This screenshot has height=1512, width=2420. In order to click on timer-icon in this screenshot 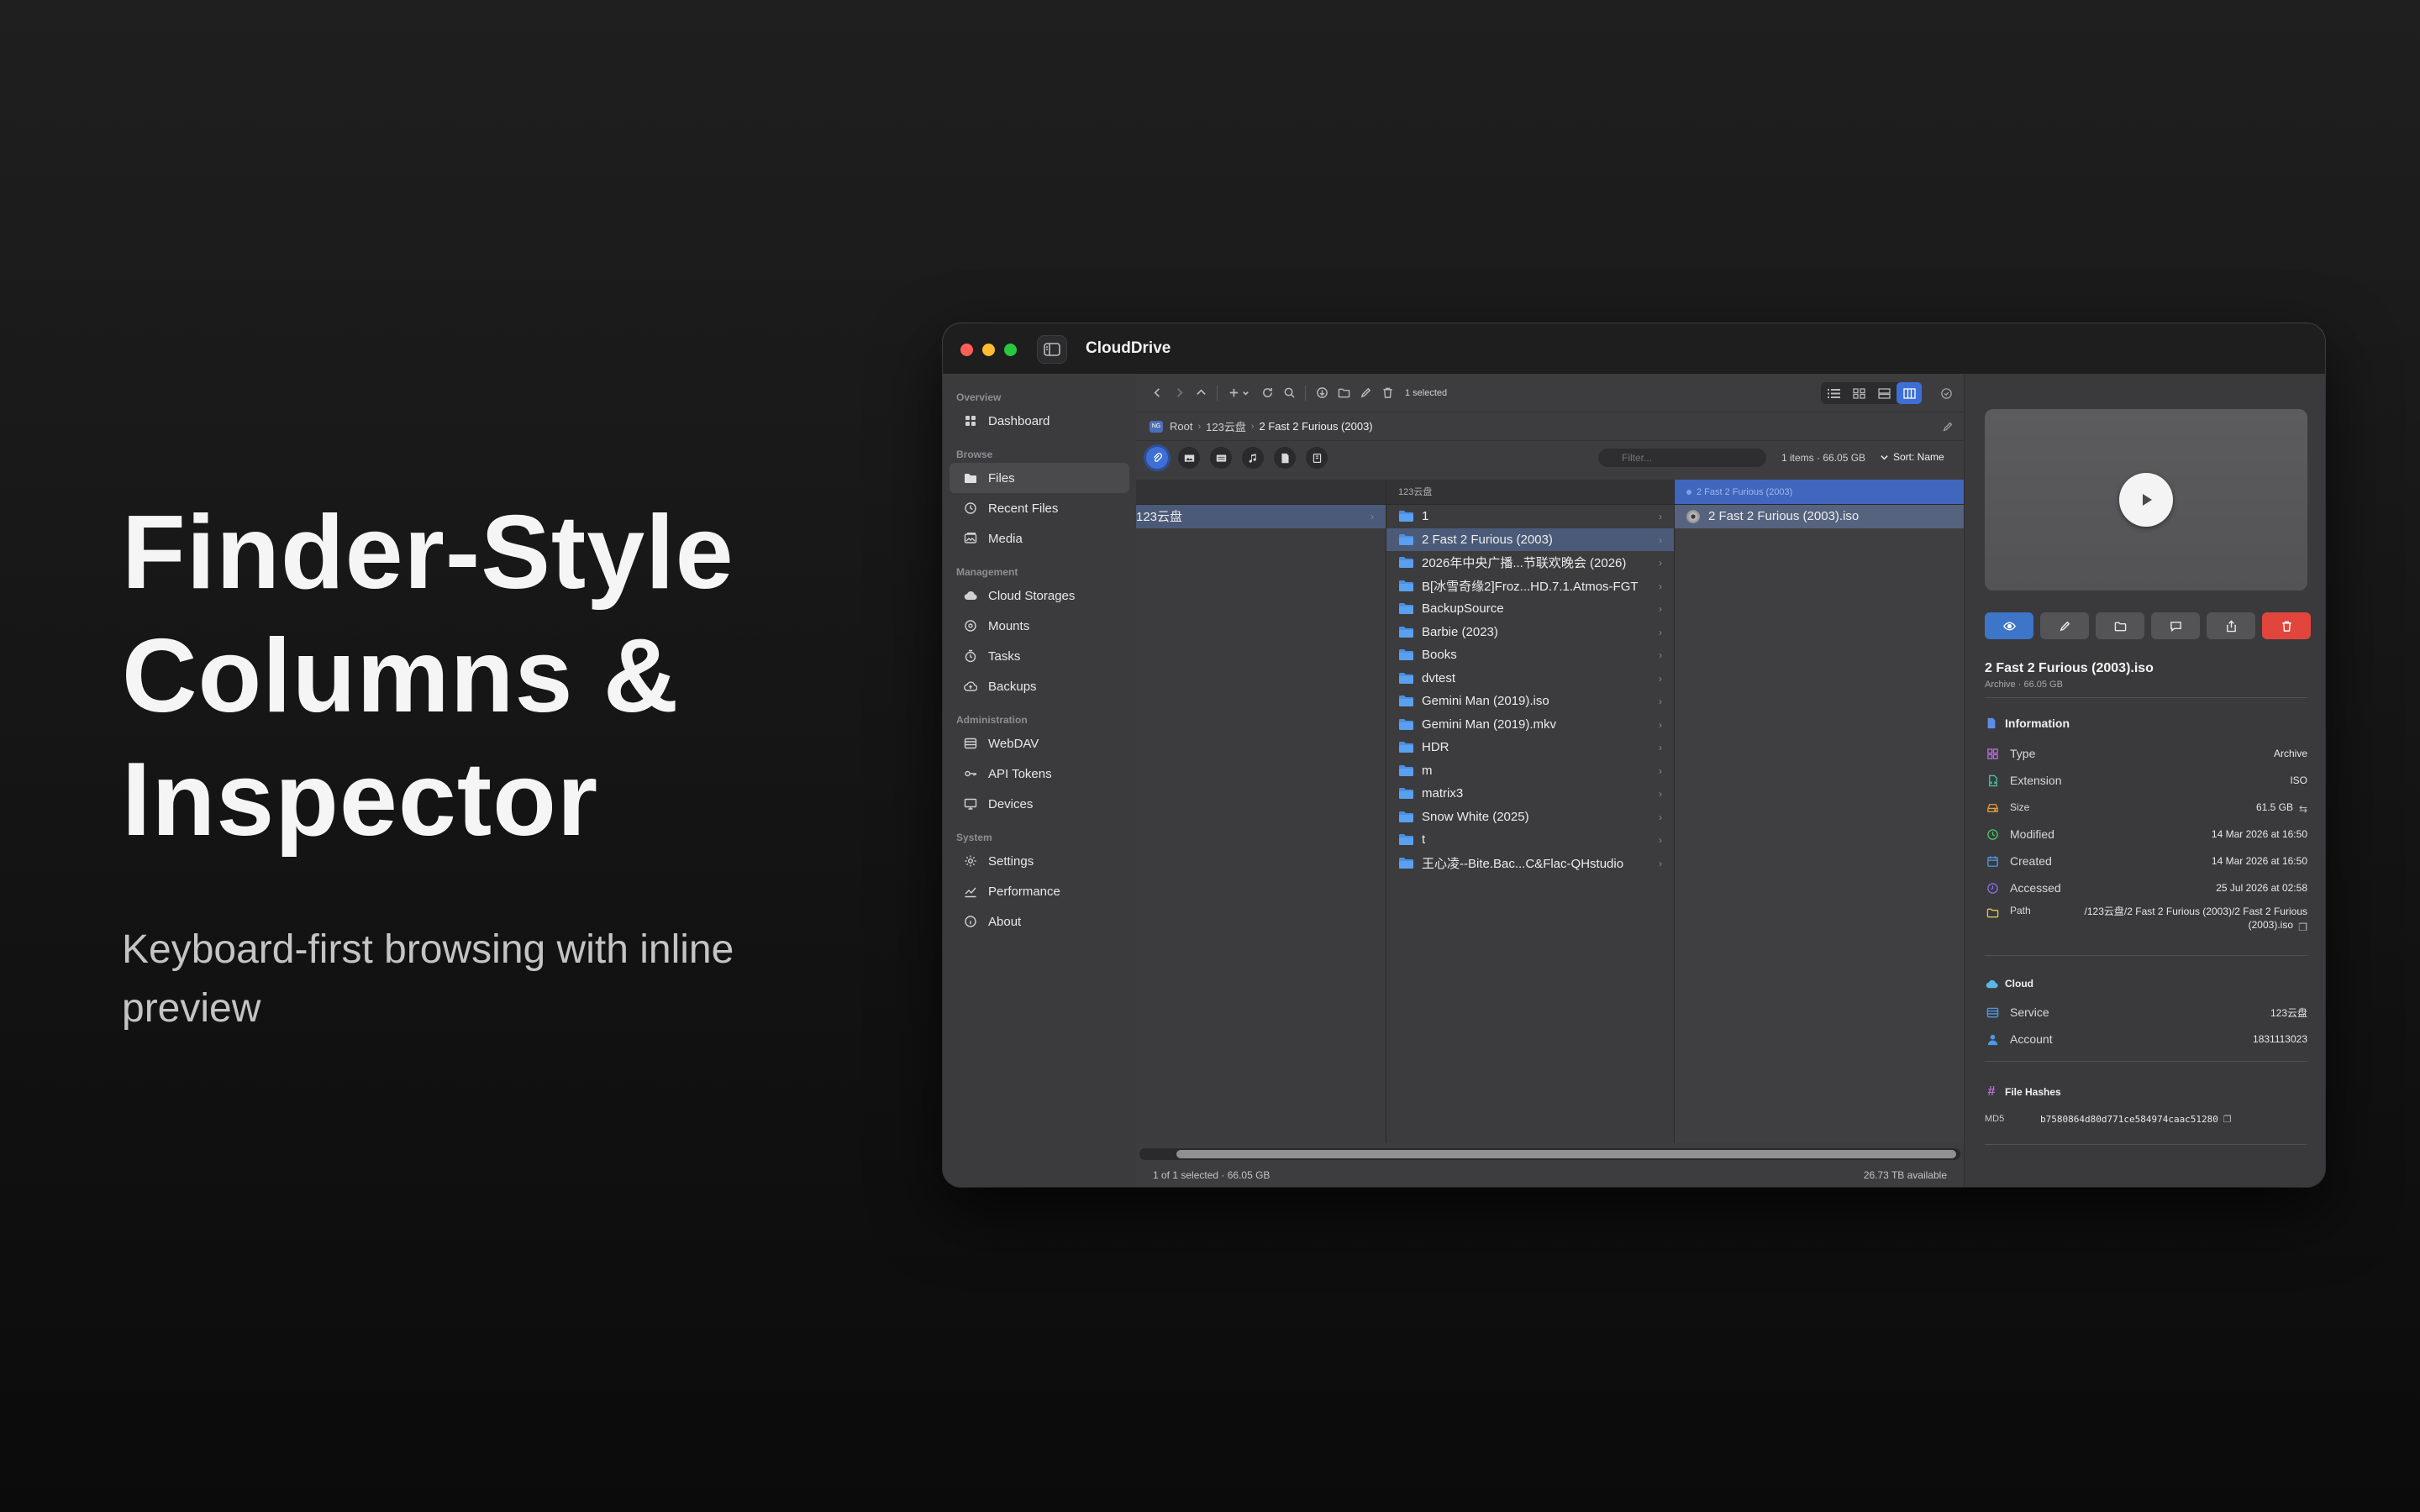, I will do `click(970, 656)`.